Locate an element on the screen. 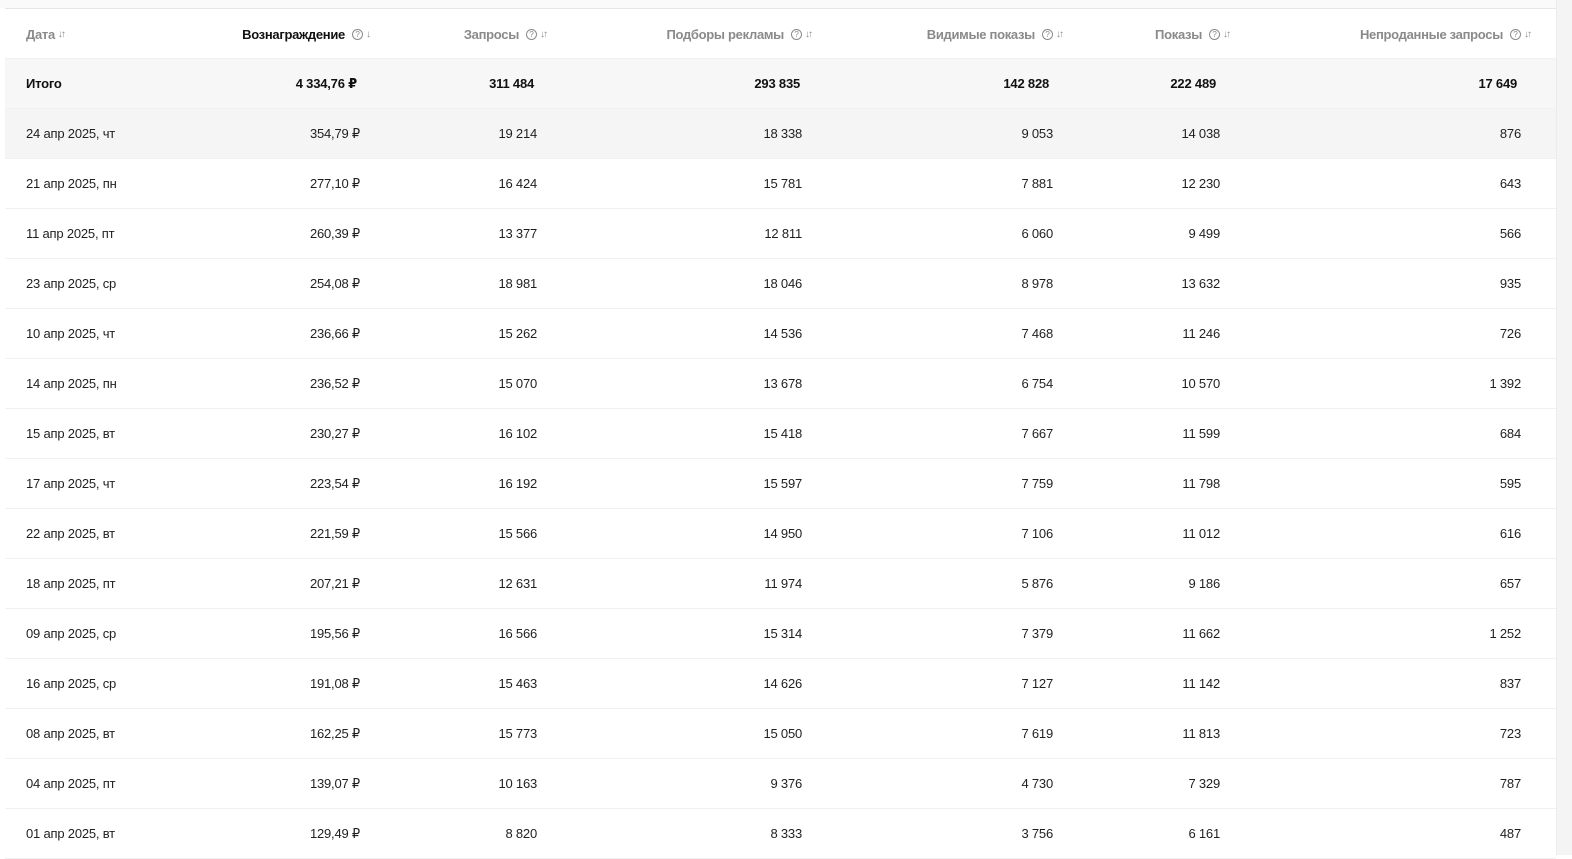  cell-unsold-requests: 643 is located at coordinates (1510, 183).